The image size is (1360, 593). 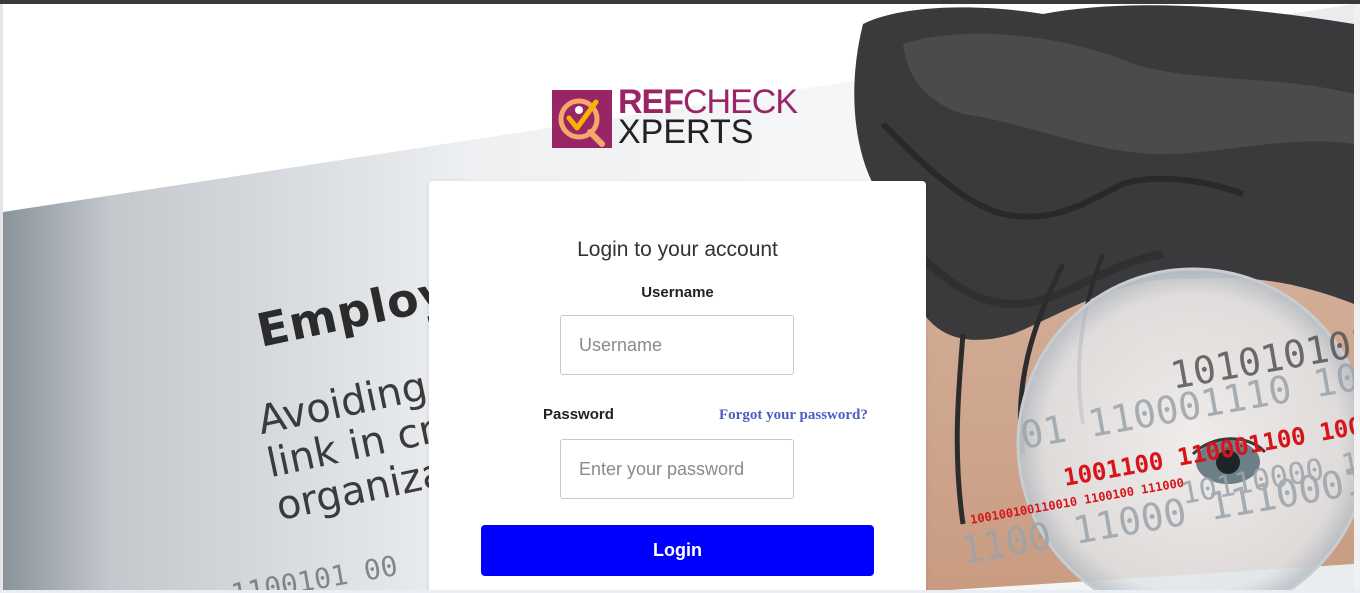 I want to click on logo-mark-icon, so click(x=582, y=119).